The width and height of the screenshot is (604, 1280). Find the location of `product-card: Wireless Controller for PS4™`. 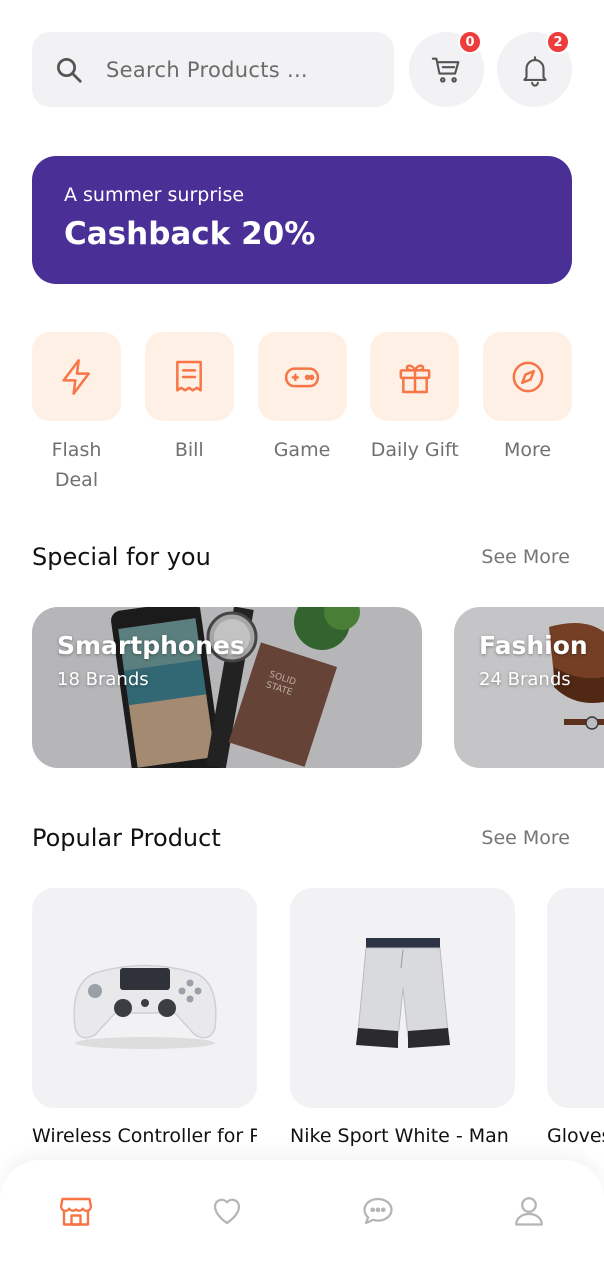

product-card: Wireless Controller for PS4™ is located at coordinates (144, 1026).